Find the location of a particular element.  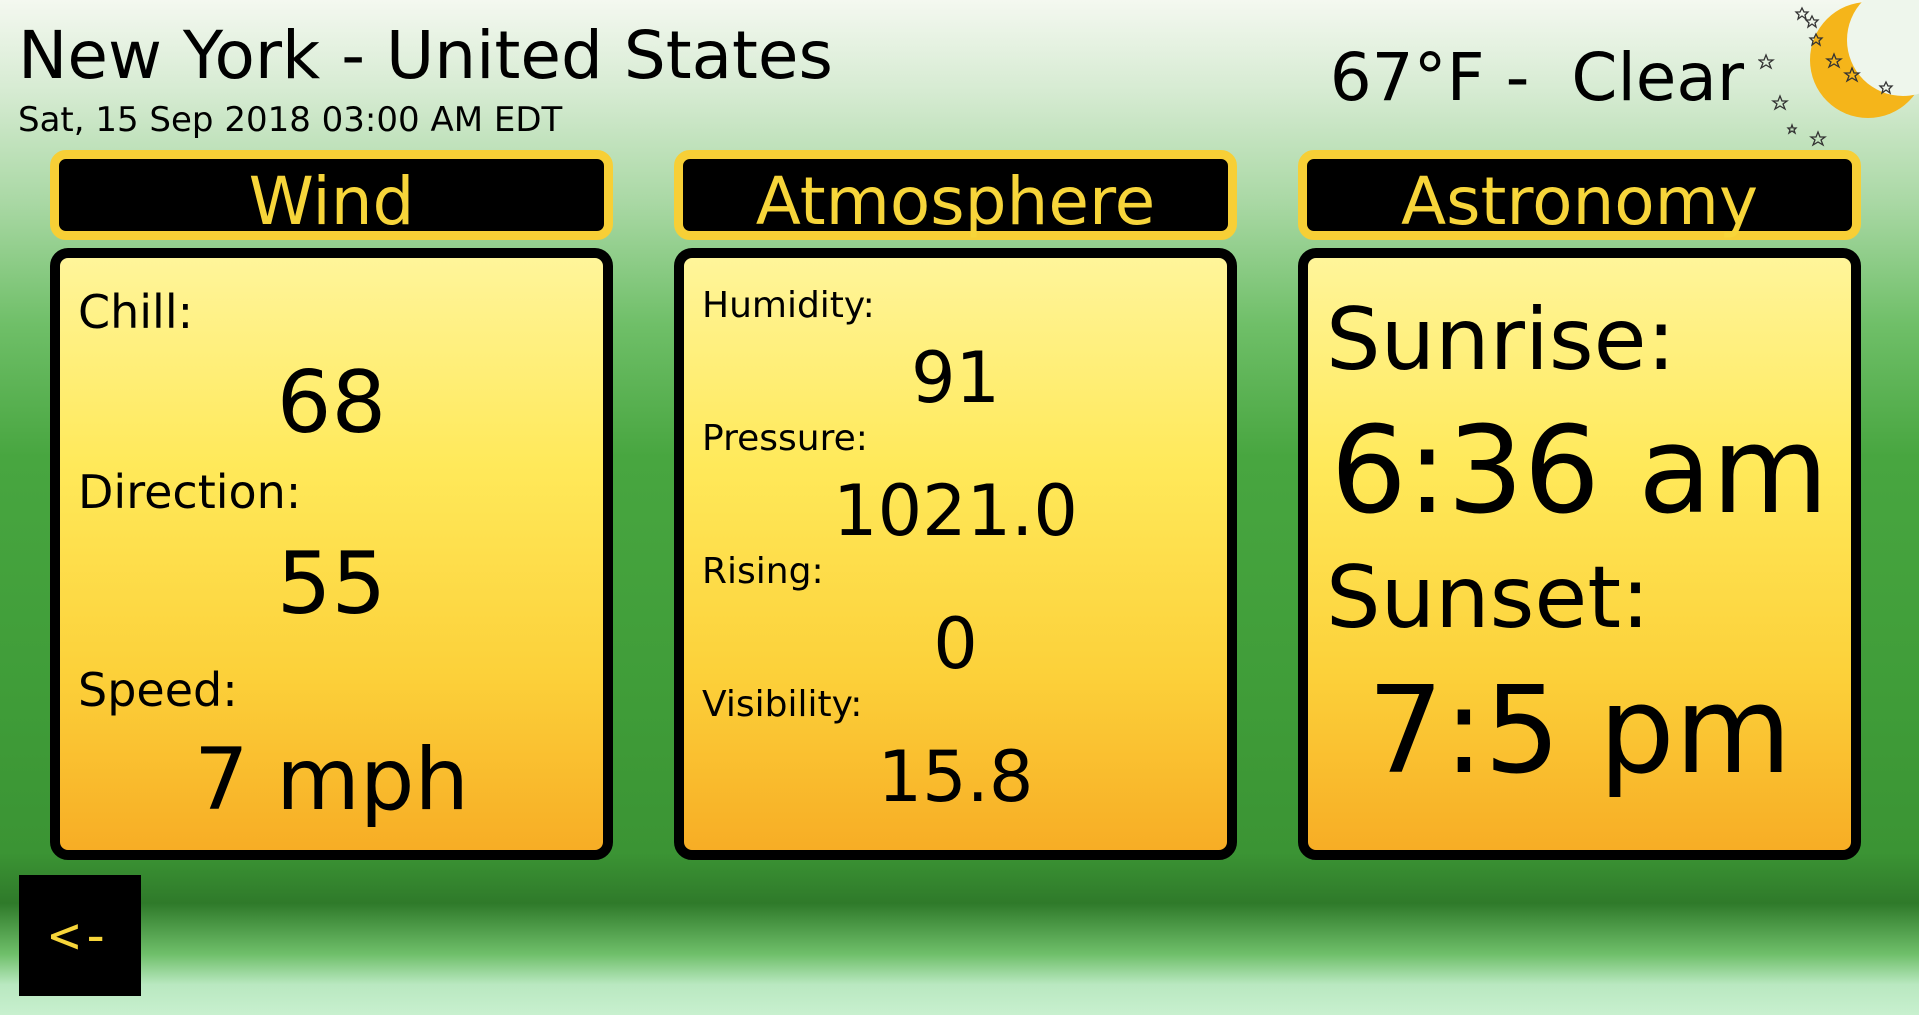

wind-panel-title: Wind is located at coordinates (331, 201).